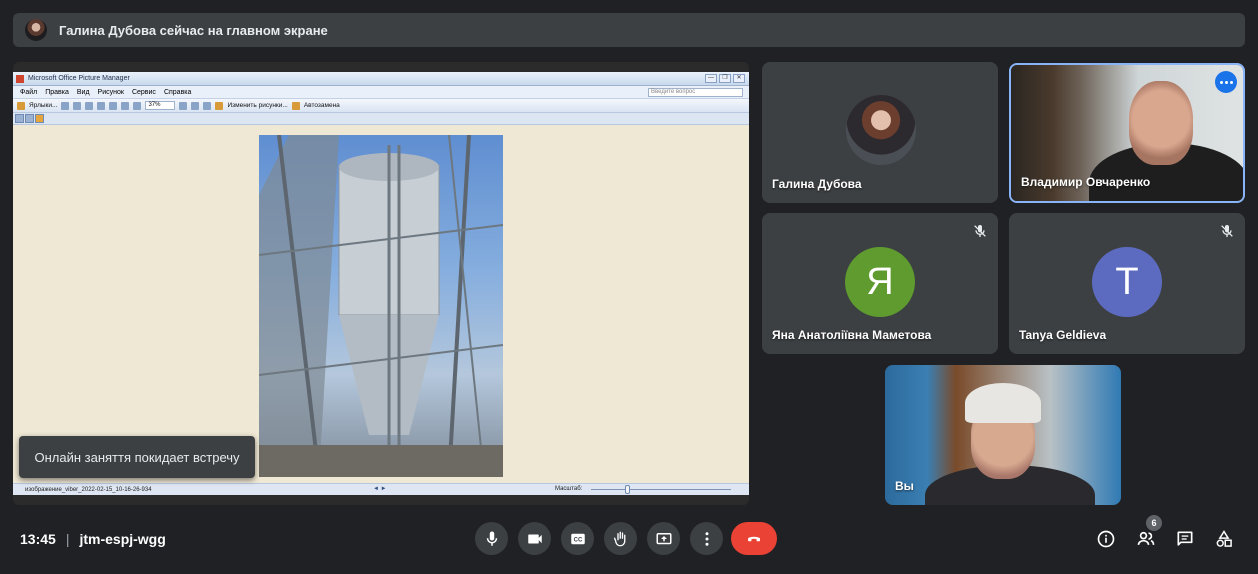 The image size is (1258, 574). Describe the element at coordinates (137, 105) in the screenshot. I see `redo-icon` at that location.